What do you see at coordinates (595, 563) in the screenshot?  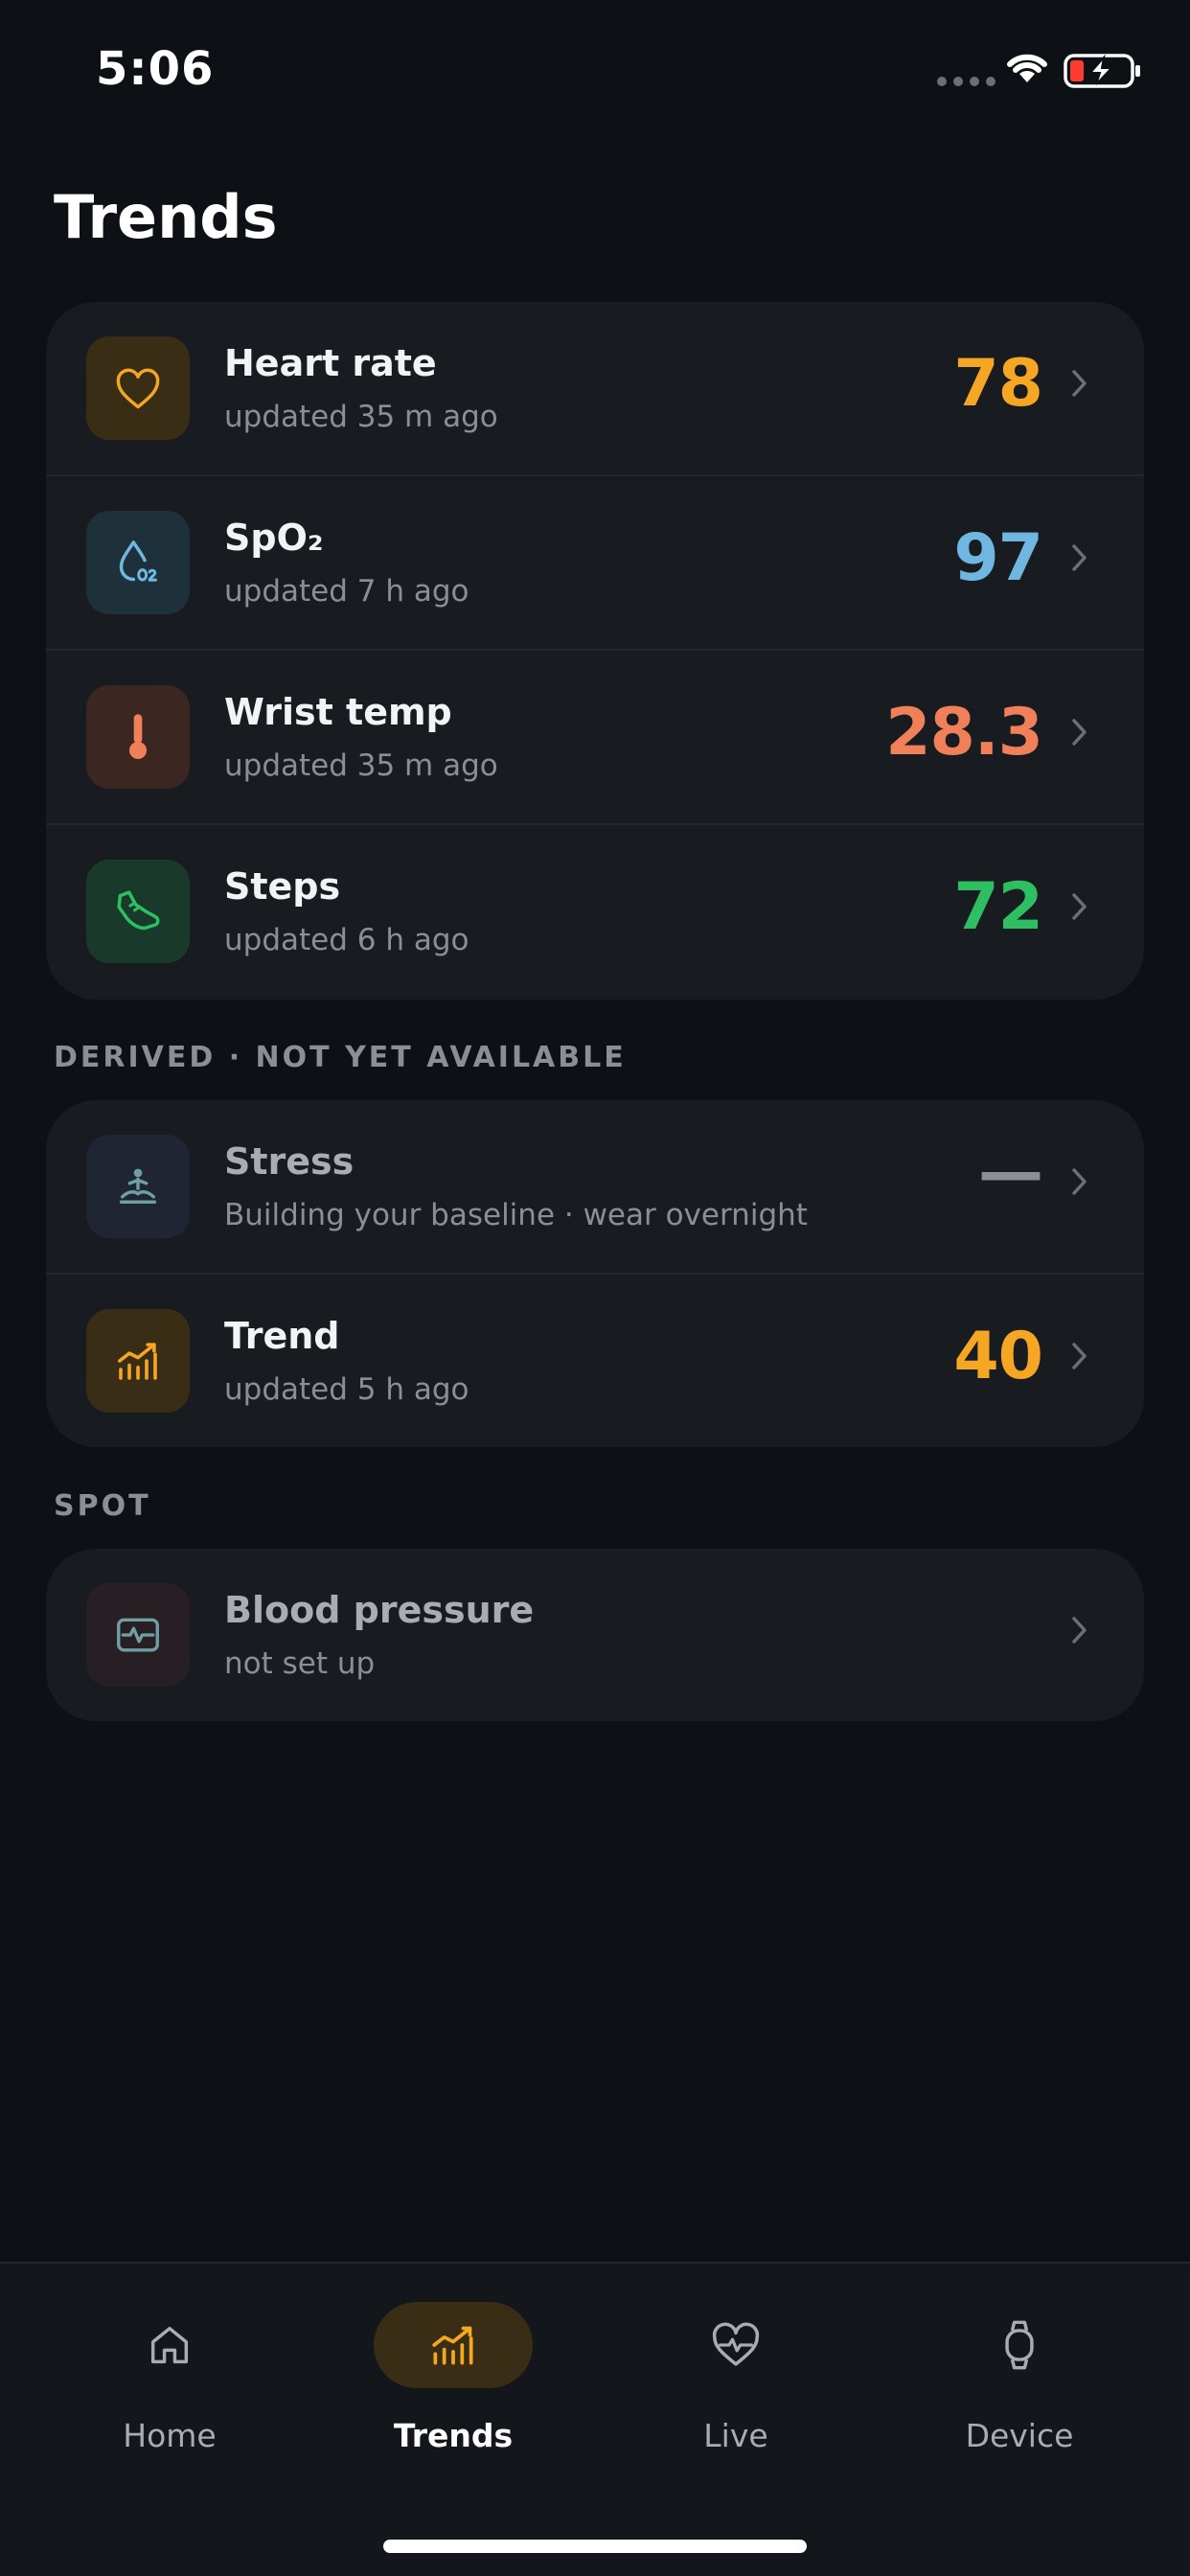 I see `metric-row-spo2: SpO₂ updated 7 h ago 97` at bounding box center [595, 563].